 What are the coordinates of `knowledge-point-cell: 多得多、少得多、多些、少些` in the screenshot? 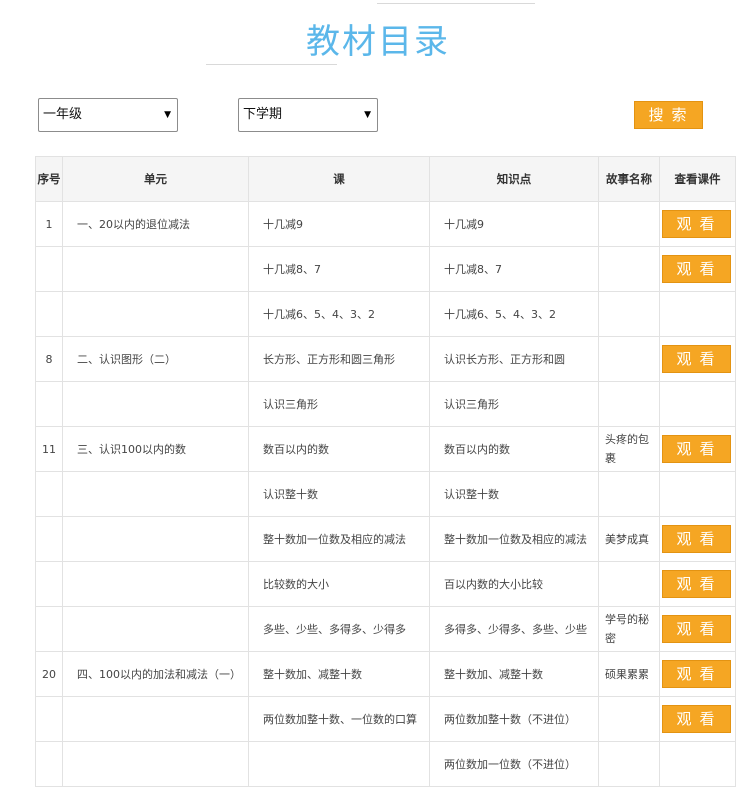 It's located at (514, 629).